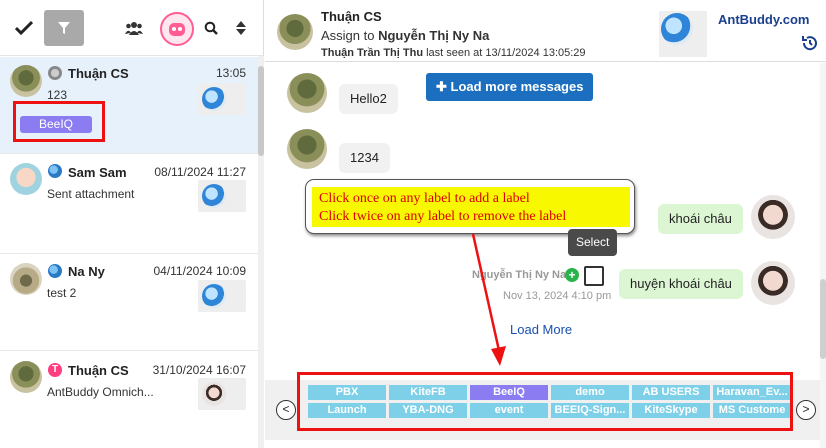 The height and width of the screenshot is (448, 826). Describe the element at coordinates (594, 276) in the screenshot. I see `select-checkbox` at that location.